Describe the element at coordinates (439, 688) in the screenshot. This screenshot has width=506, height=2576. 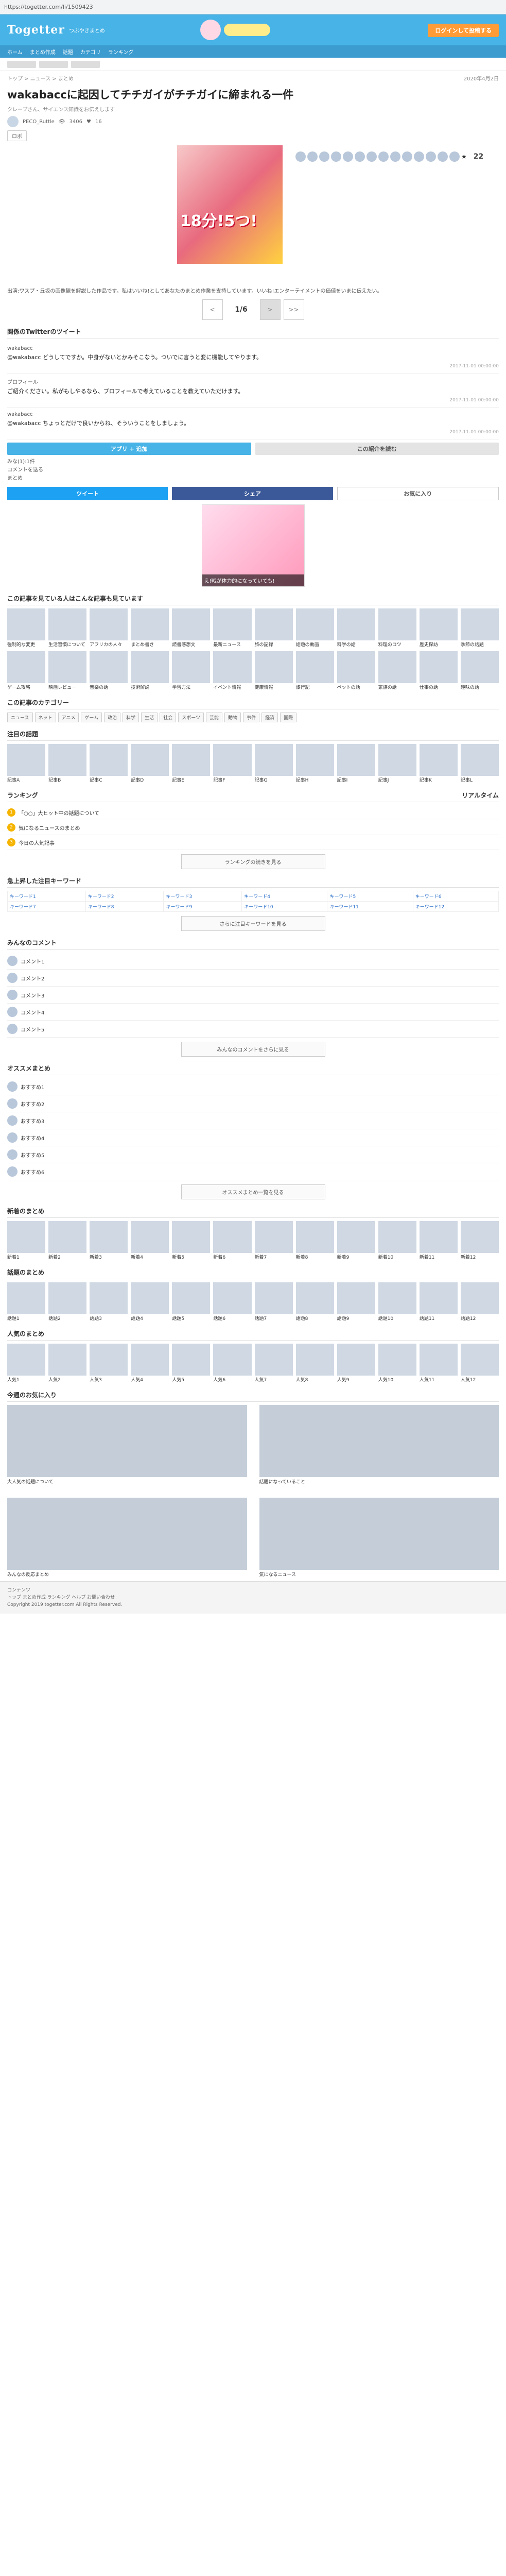
I see `card-title: 仕事の話` at that location.